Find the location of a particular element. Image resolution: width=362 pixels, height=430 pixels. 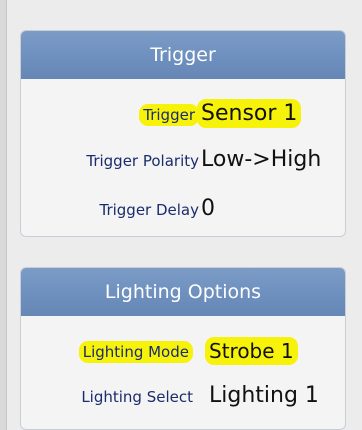

lighting-mode-label: Lighting Mode is located at coordinates (135, 352).